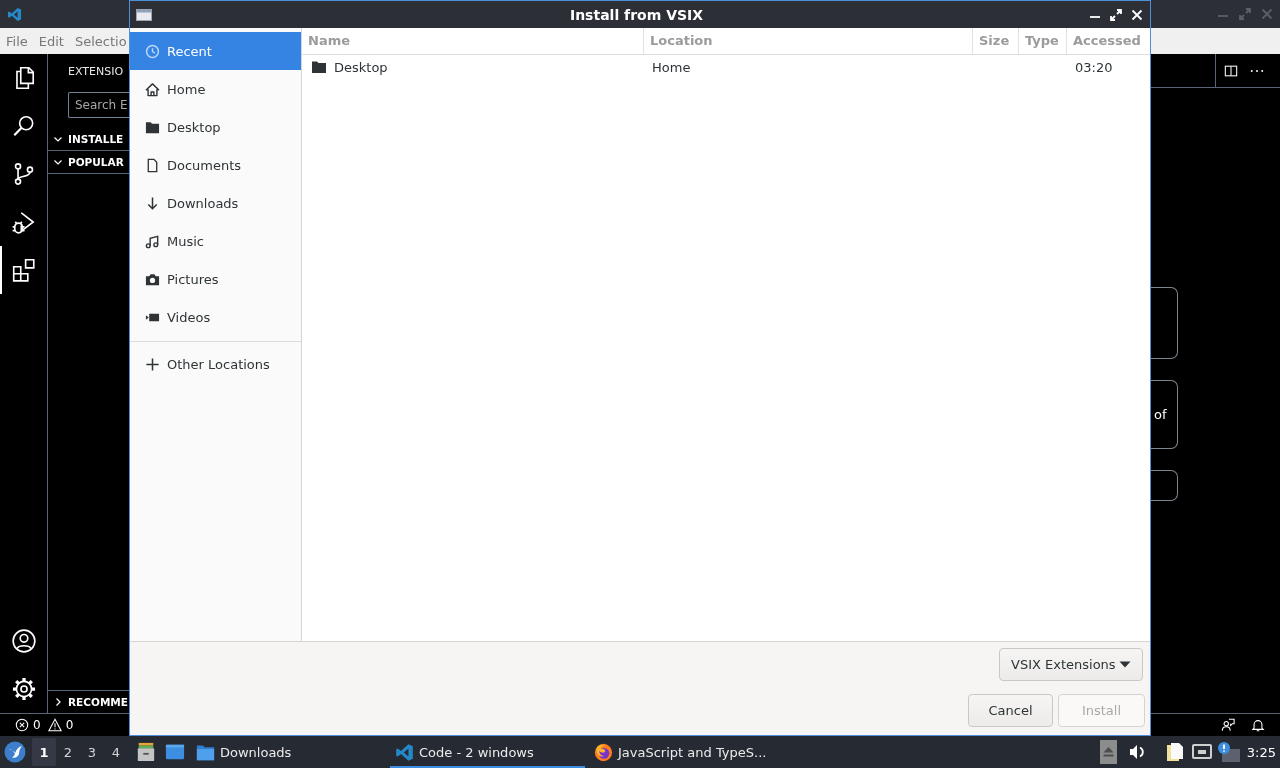 This screenshot has width=1280, height=768. What do you see at coordinates (152, 203) in the screenshot?
I see `download-icon` at bounding box center [152, 203].